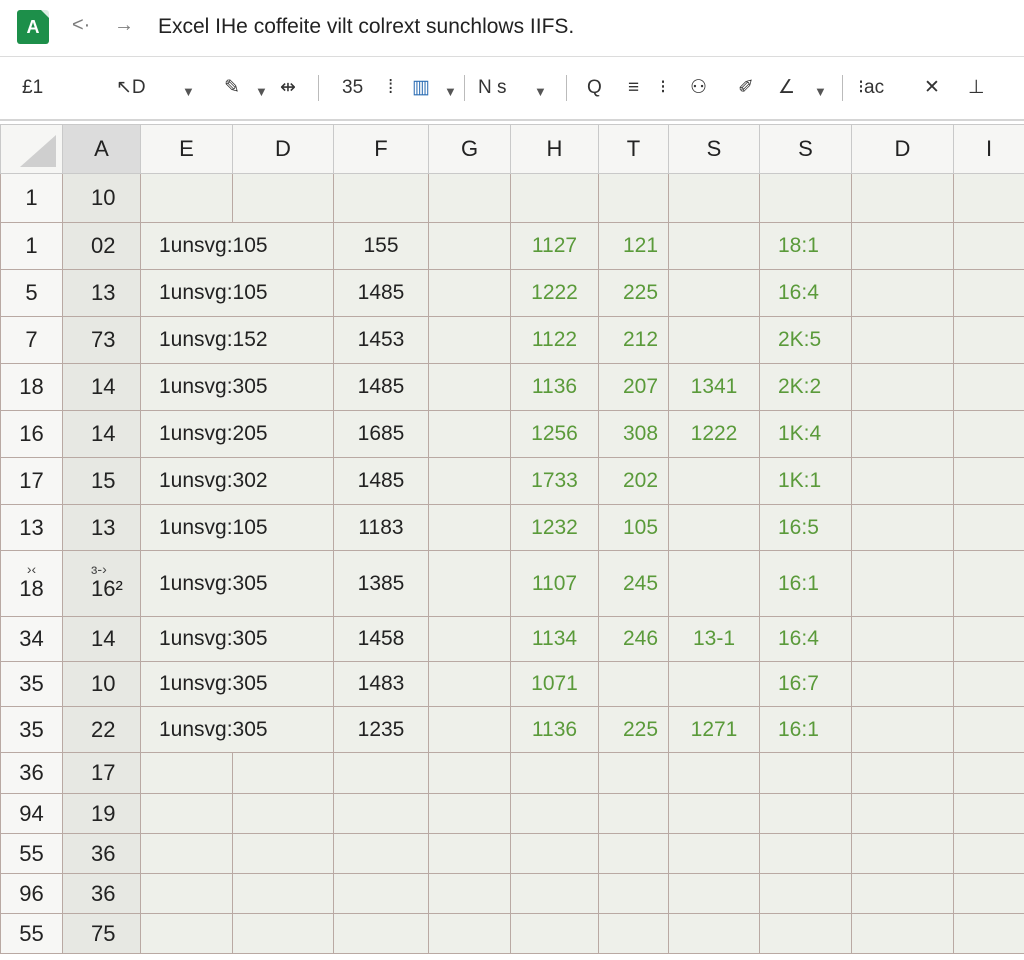 This screenshot has height=960, width=1024. What do you see at coordinates (805, 481) in the screenshot?
I see `cell-col-s2: 1K:1` at bounding box center [805, 481].